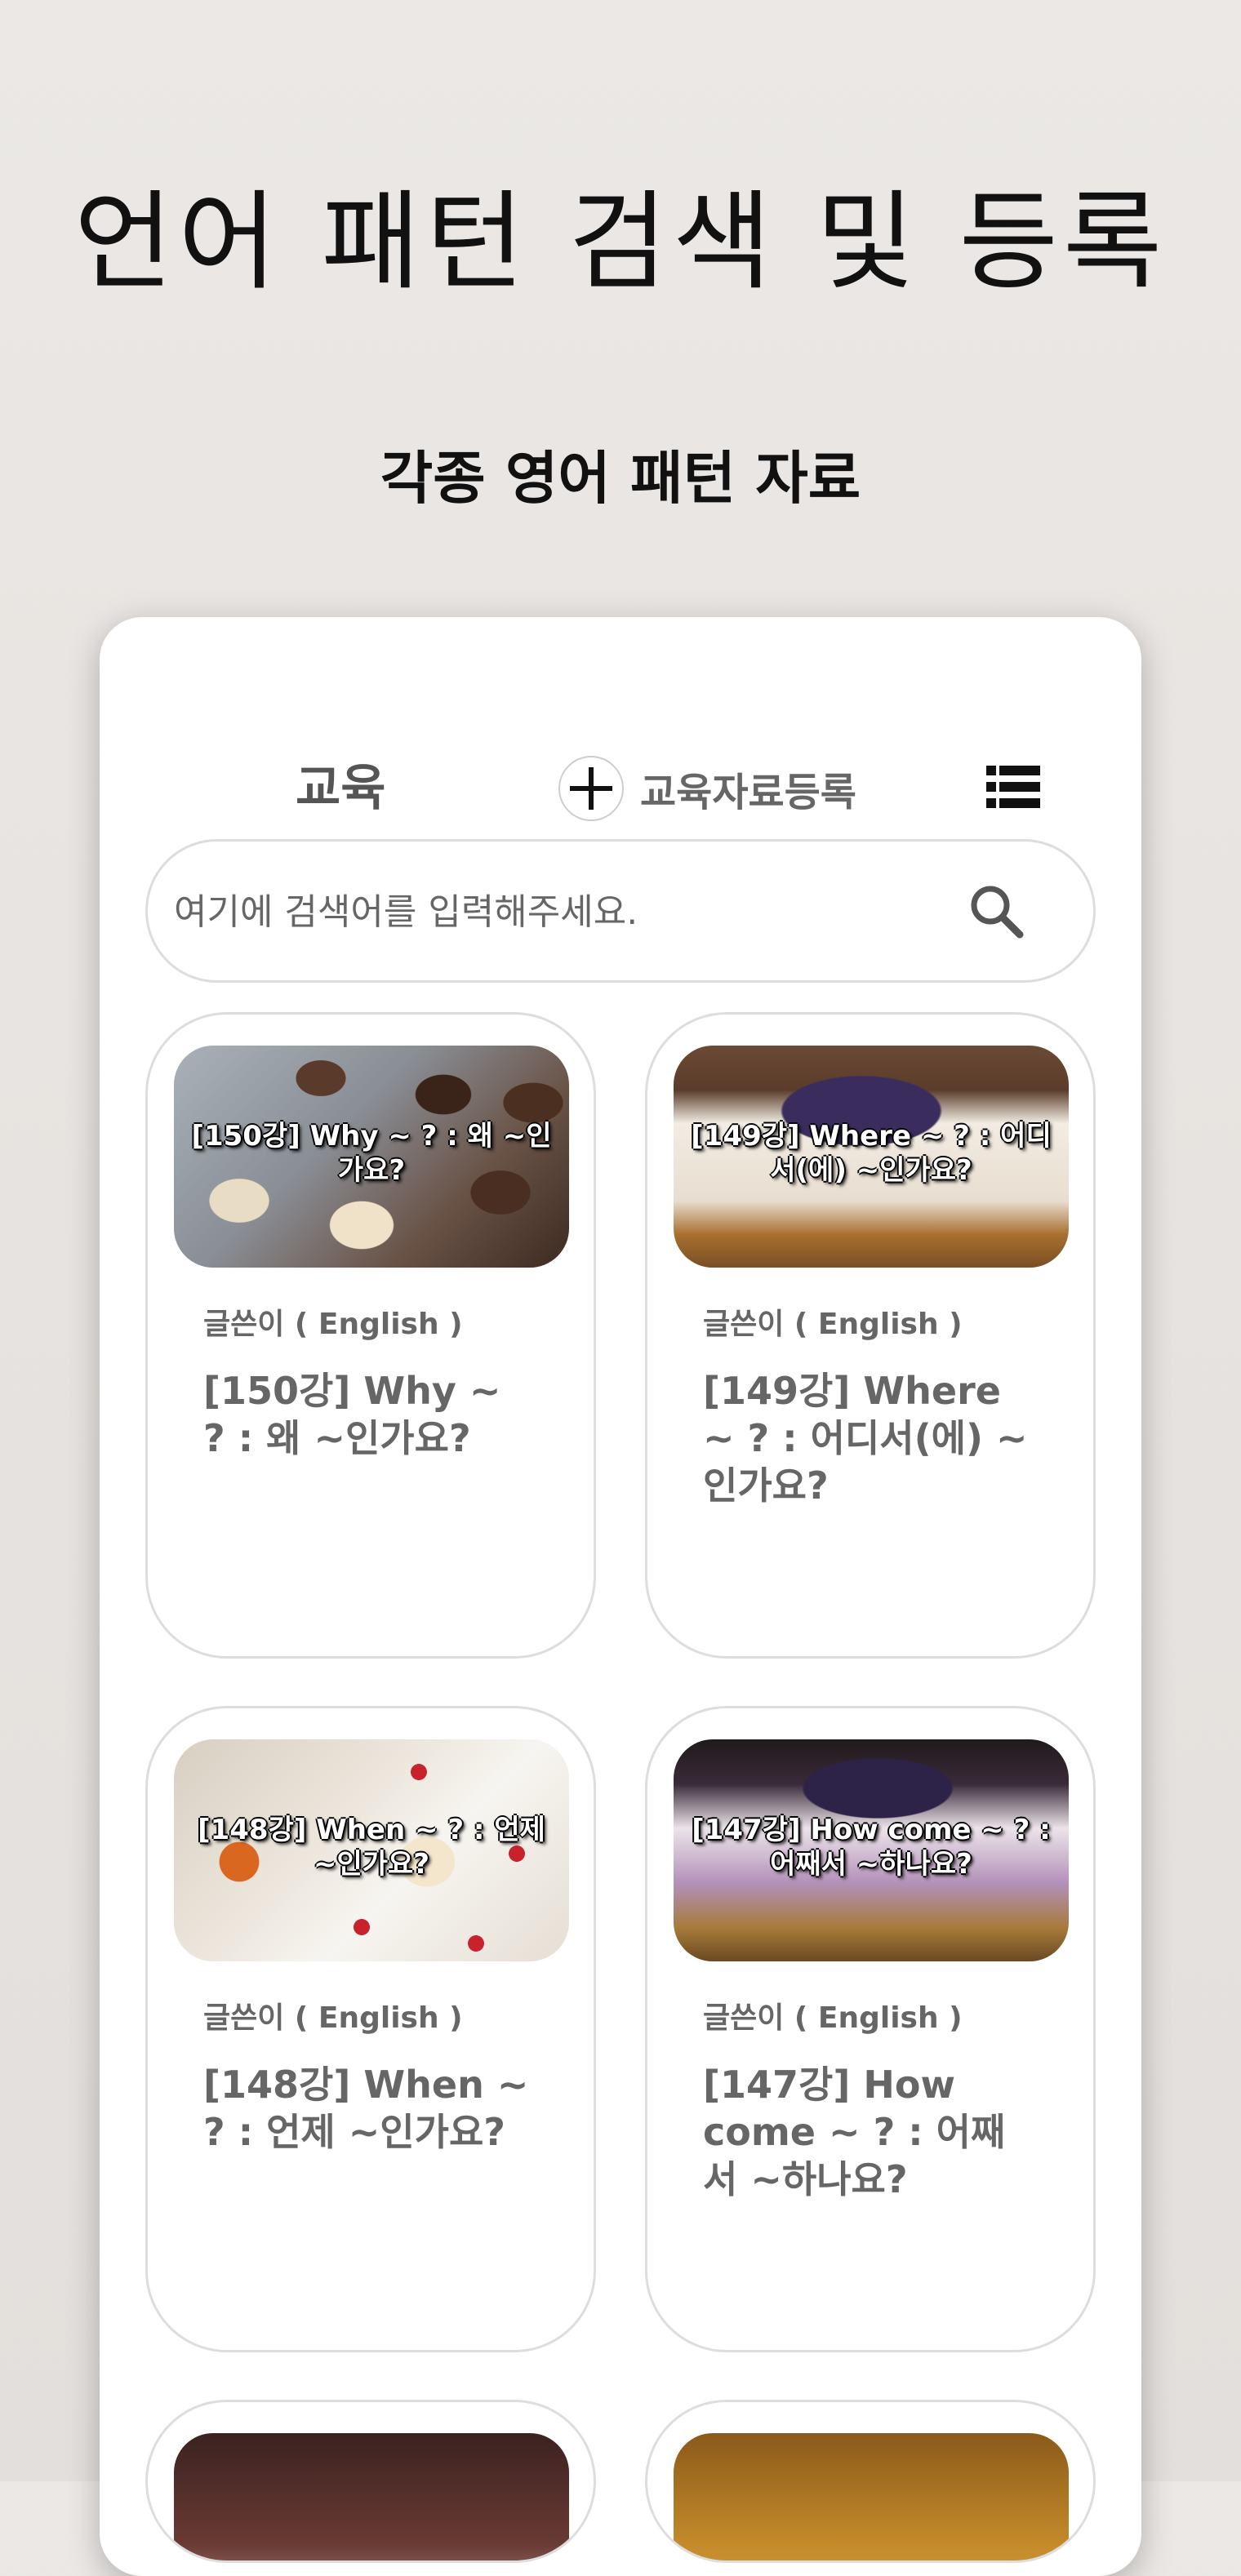 Image resolution: width=1241 pixels, height=2576 pixels. What do you see at coordinates (854, 2132) in the screenshot?
I see `card-title: [147강] How come ~ ? : 어째서 ~하나요?` at bounding box center [854, 2132].